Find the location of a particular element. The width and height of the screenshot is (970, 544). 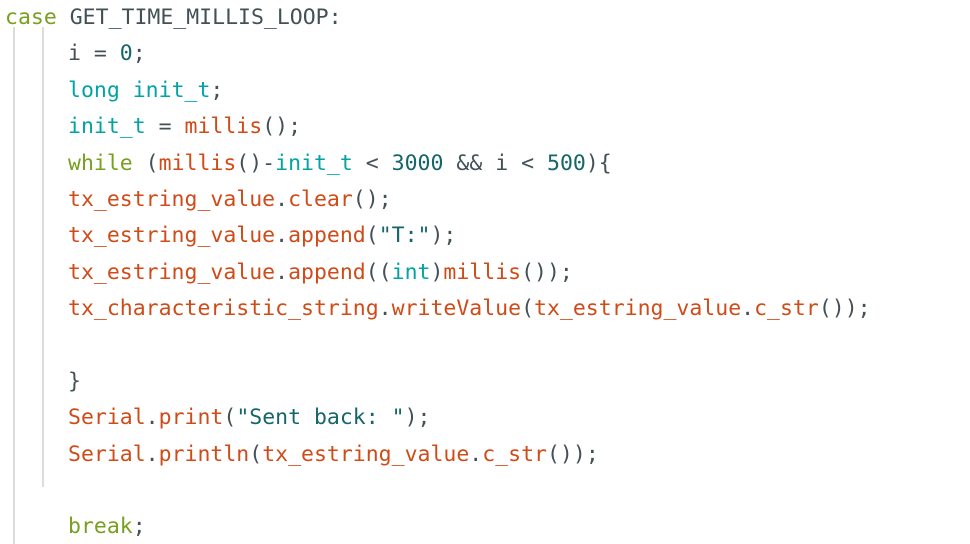

code-line: tx_estring_value.append("T:"); is located at coordinates (485, 236).